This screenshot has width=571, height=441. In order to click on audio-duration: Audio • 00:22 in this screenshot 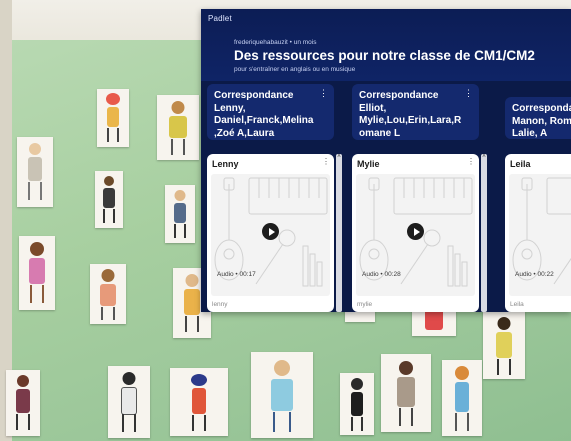, I will do `click(534, 274)`.